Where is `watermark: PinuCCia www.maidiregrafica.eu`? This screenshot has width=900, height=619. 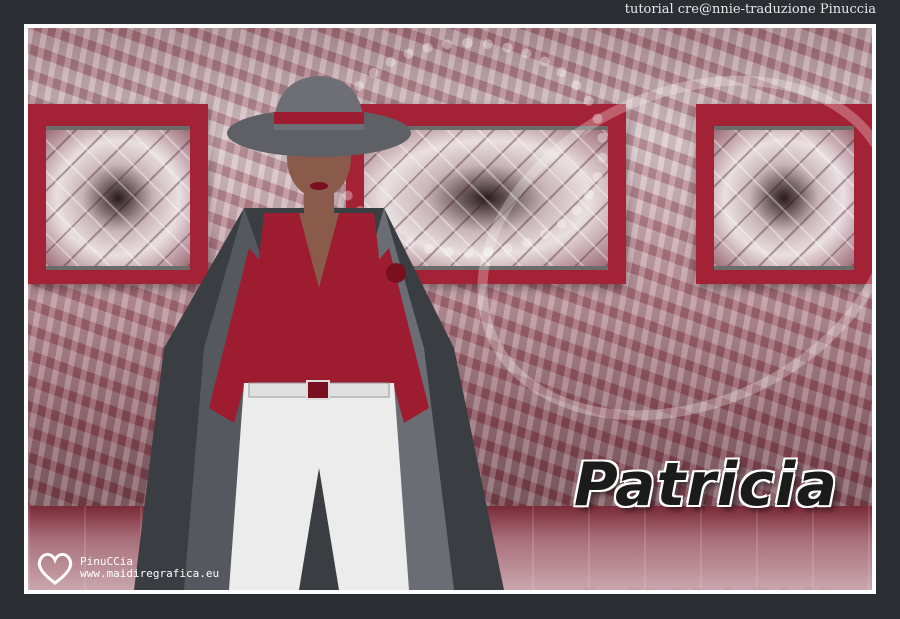 watermark: PinuCCia www.maidiregrafica.eu is located at coordinates (126, 568).